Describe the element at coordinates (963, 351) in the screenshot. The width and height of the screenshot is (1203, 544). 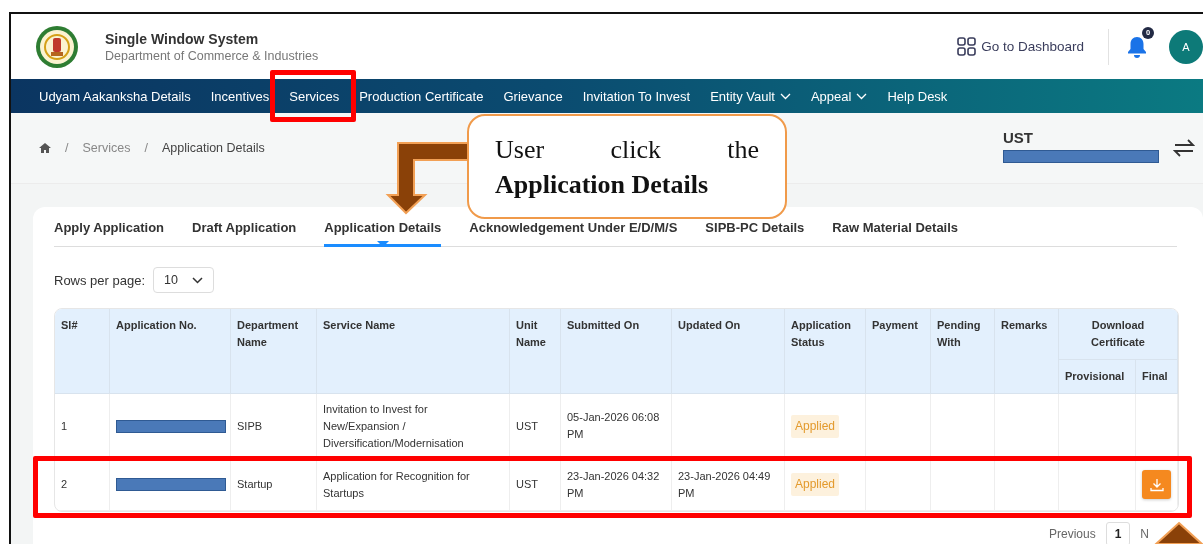
I see `column-header: Pending With` at that location.